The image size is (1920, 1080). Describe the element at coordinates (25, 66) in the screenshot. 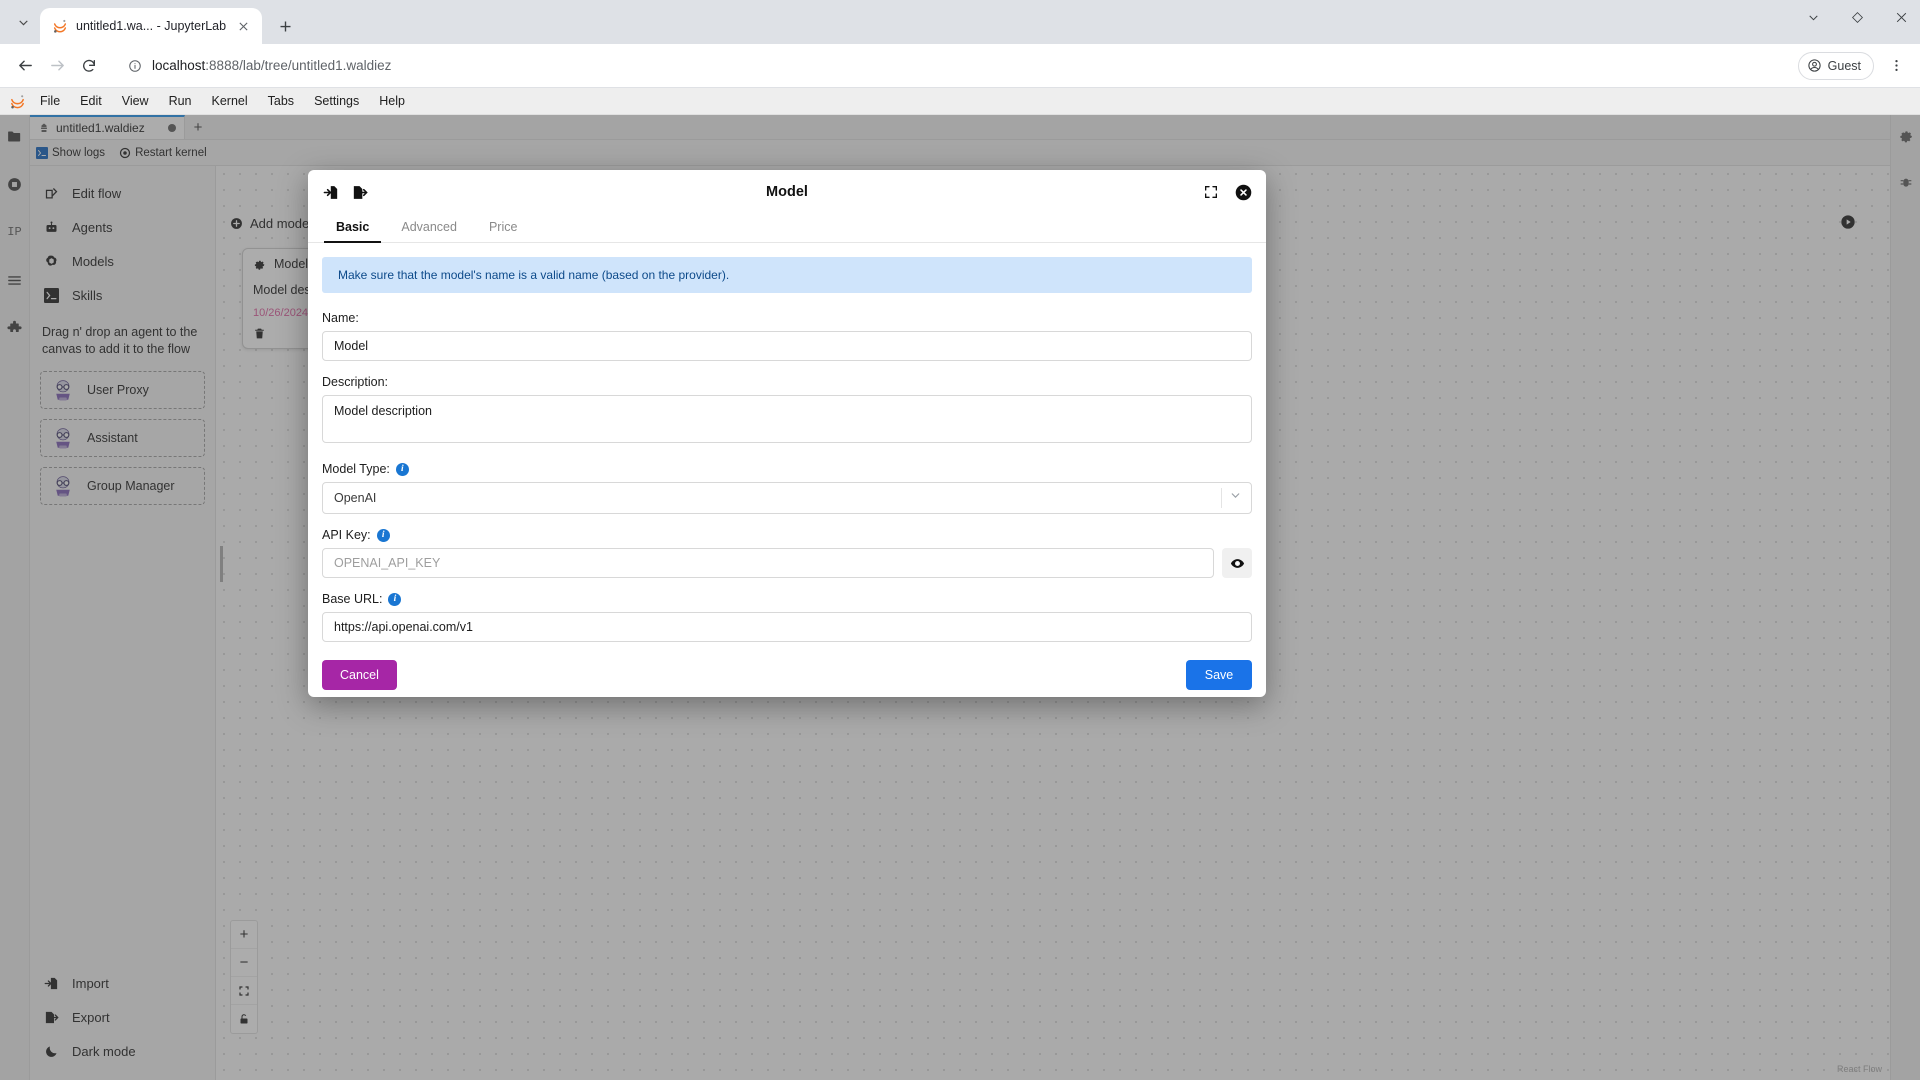

I see `back-icon` at that location.